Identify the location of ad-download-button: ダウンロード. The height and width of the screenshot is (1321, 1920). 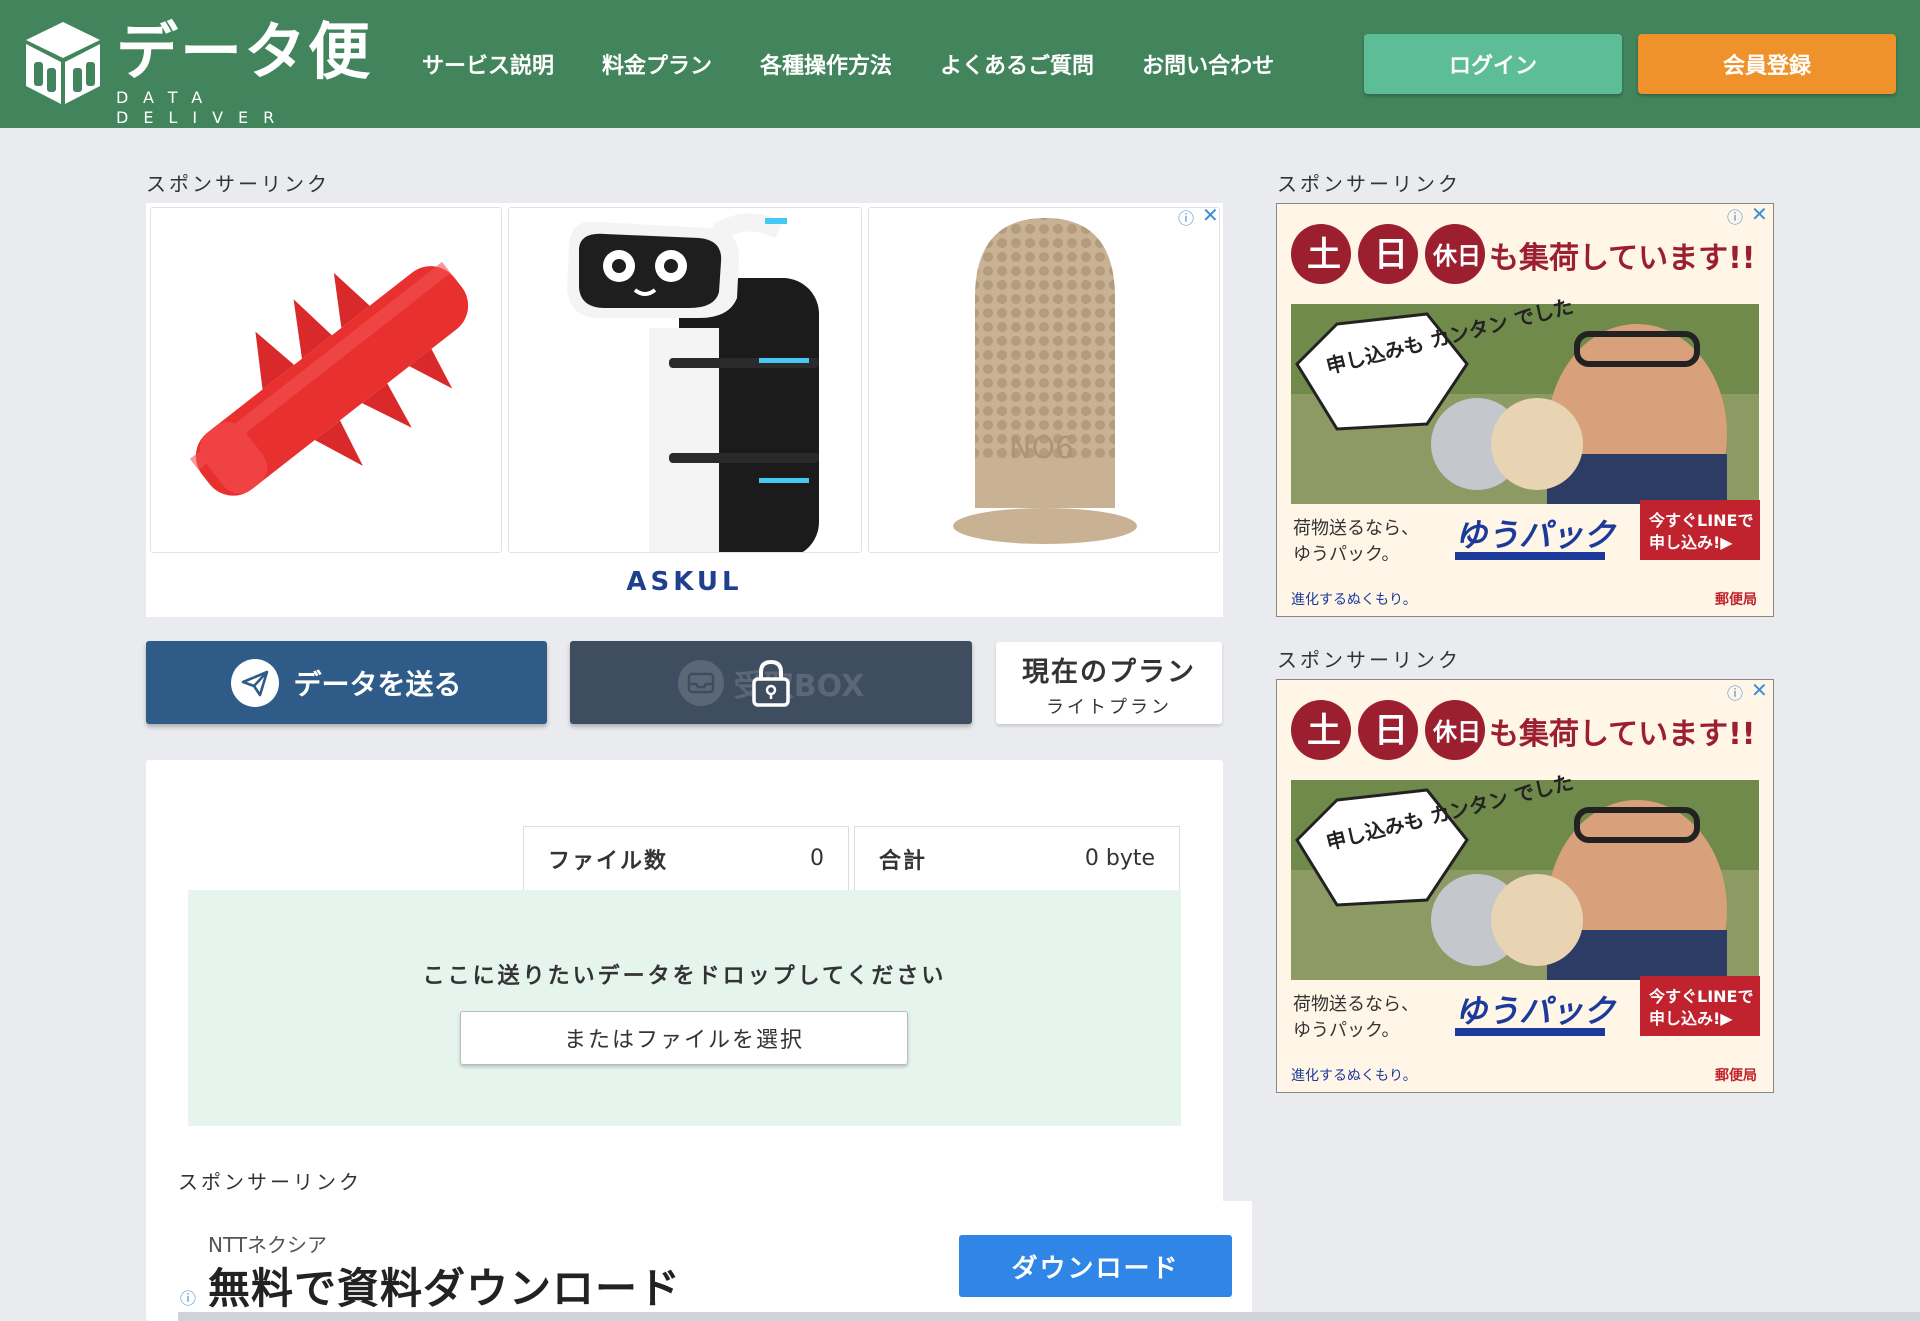
(1095, 1266).